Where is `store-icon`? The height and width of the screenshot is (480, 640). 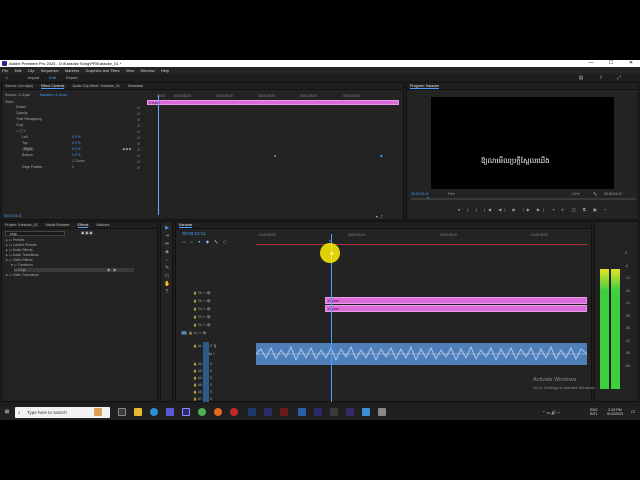 store-icon is located at coordinates (170, 412).